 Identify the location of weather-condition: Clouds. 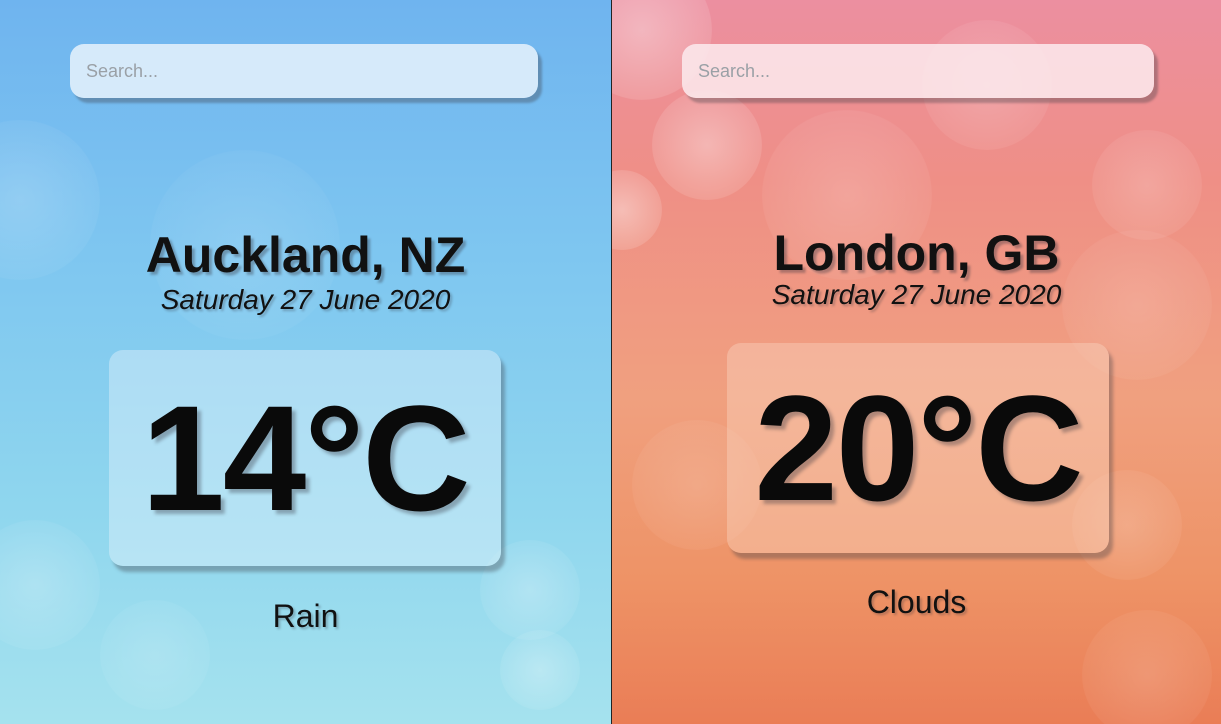
(916, 602).